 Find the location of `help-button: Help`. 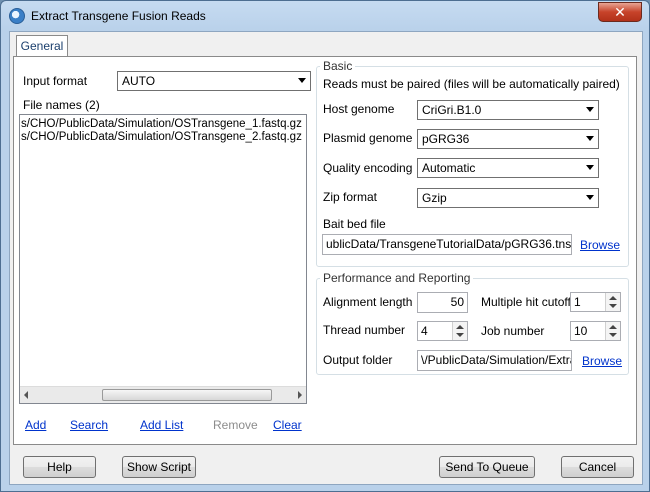

help-button: Help is located at coordinates (59, 467).